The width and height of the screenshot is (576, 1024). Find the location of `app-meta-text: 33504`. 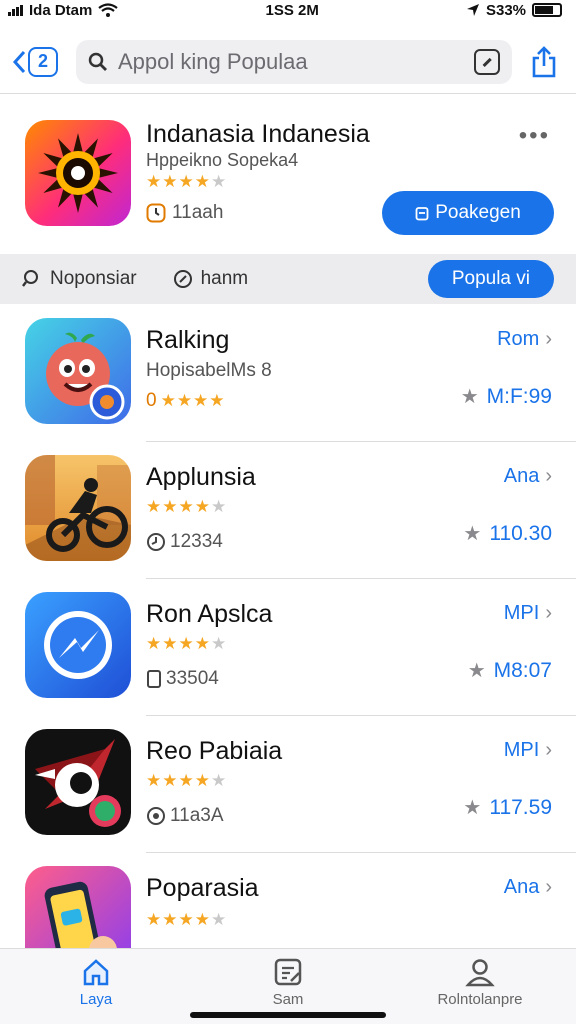

app-meta-text: 33504 is located at coordinates (192, 678).